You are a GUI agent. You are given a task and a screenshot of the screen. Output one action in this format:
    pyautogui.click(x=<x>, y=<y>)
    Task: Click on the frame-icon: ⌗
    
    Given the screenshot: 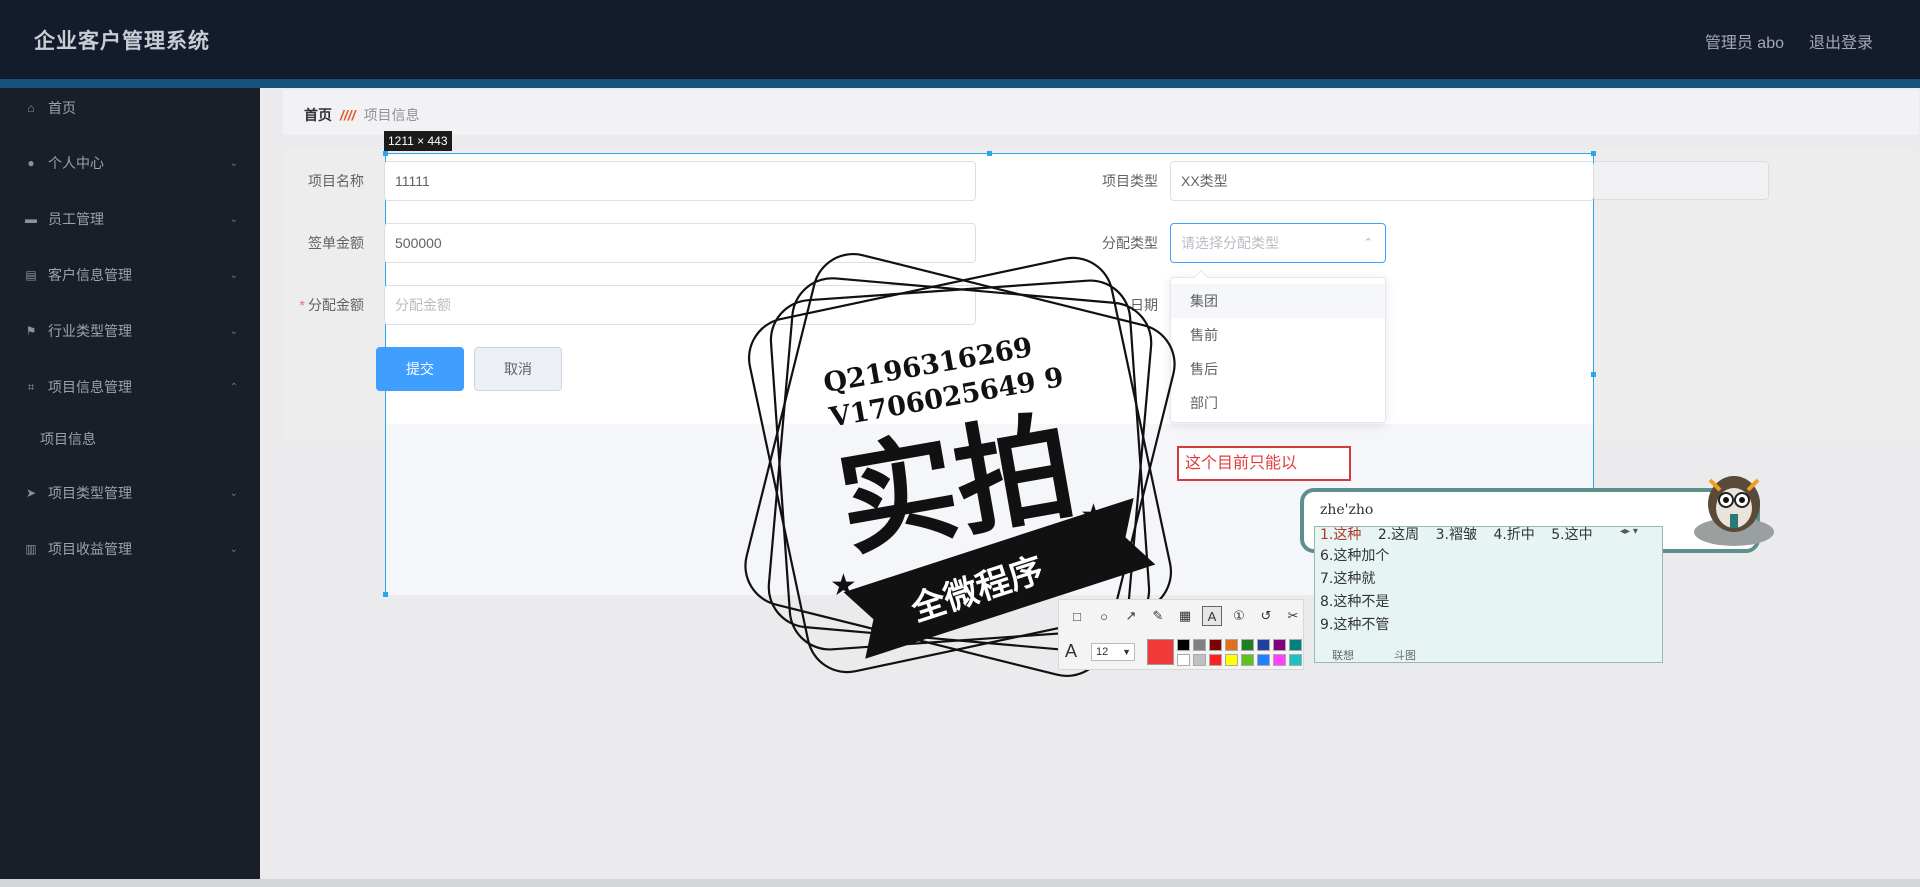 What is the action you would take?
    pyautogui.click(x=31, y=386)
    